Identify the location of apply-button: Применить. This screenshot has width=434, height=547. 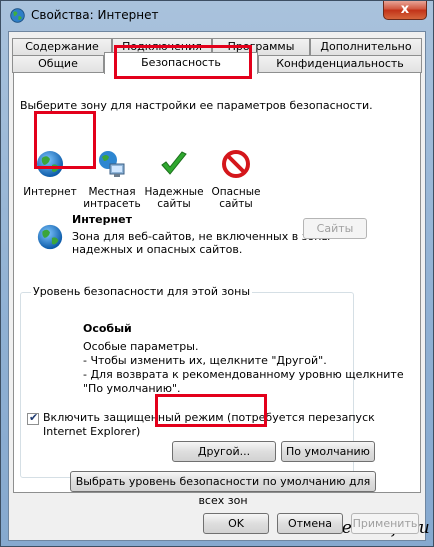
(385, 523).